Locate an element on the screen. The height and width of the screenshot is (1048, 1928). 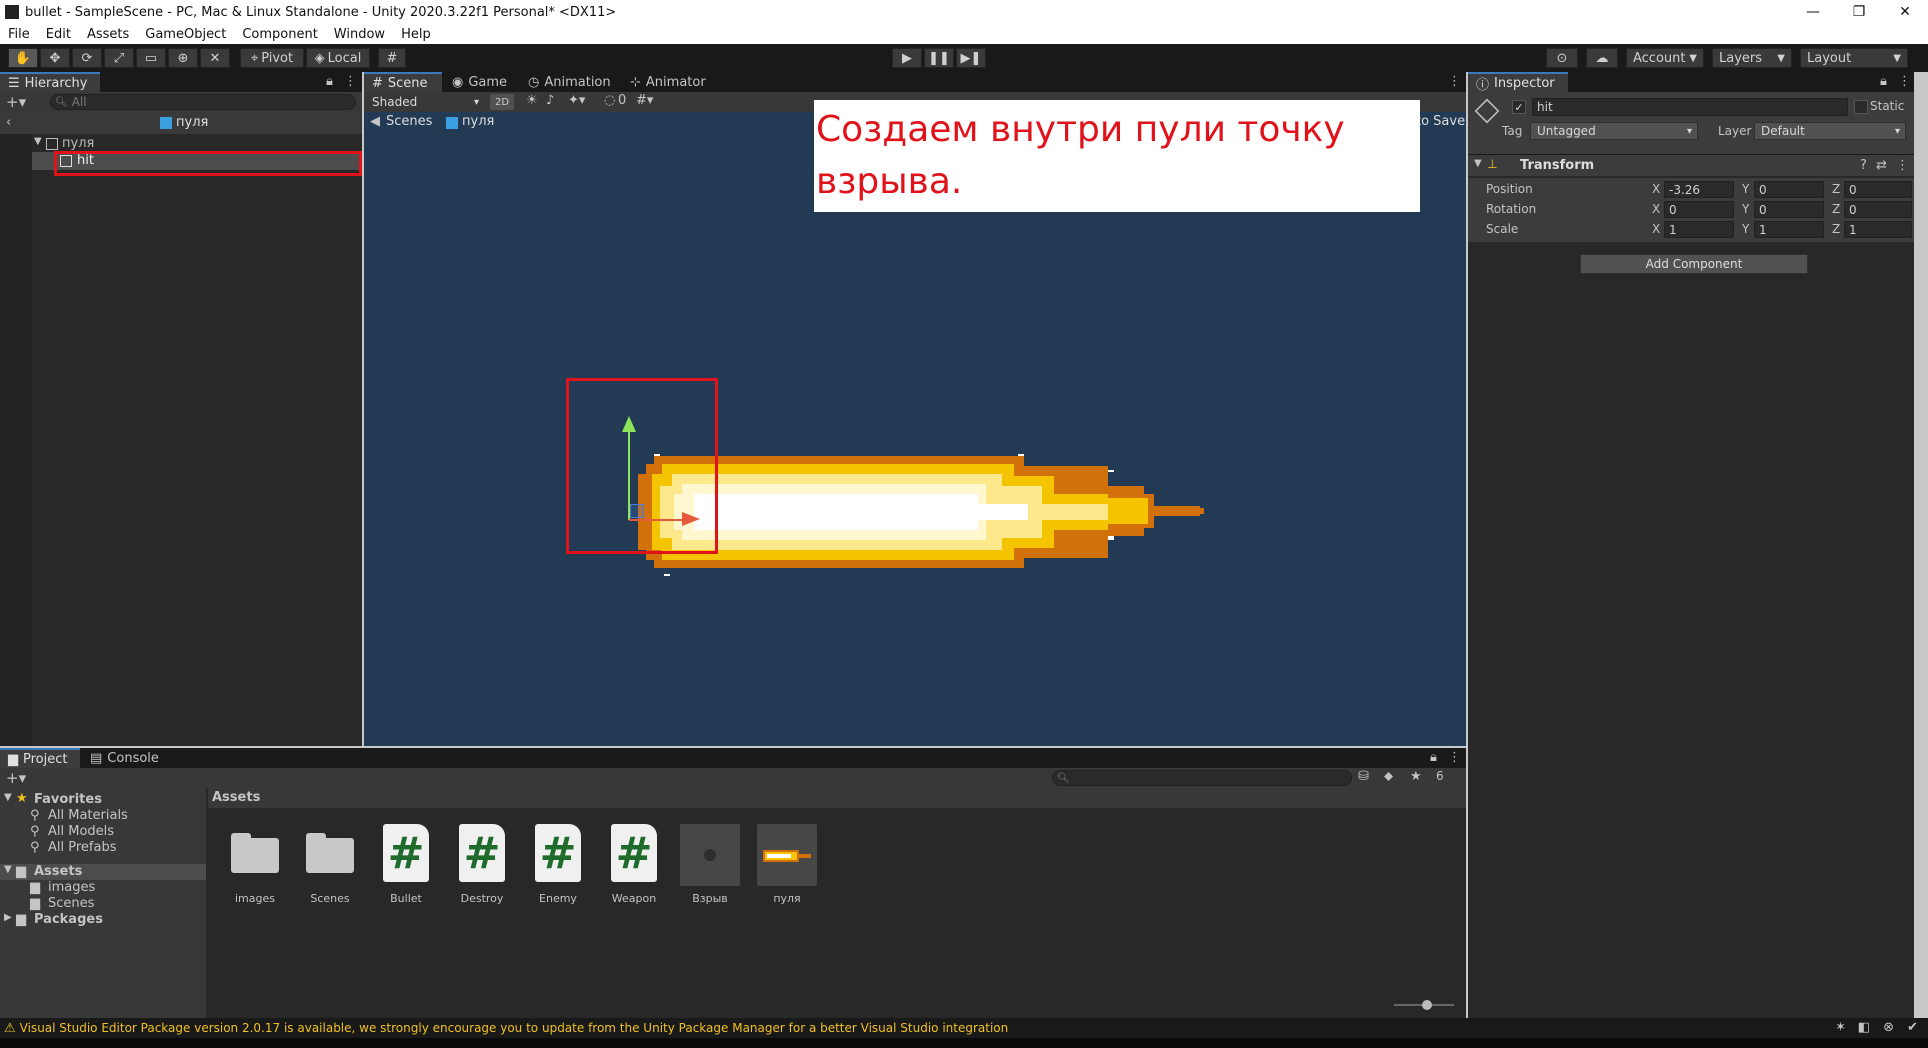
add-component-button: Add Component is located at coordinates (1694, 264).